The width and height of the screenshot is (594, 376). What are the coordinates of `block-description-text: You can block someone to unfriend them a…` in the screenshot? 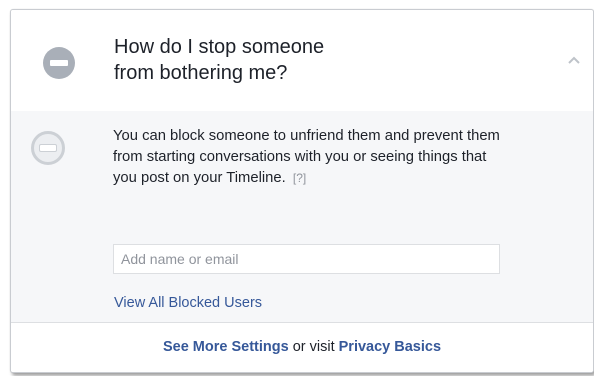 It's located at (306, 157).